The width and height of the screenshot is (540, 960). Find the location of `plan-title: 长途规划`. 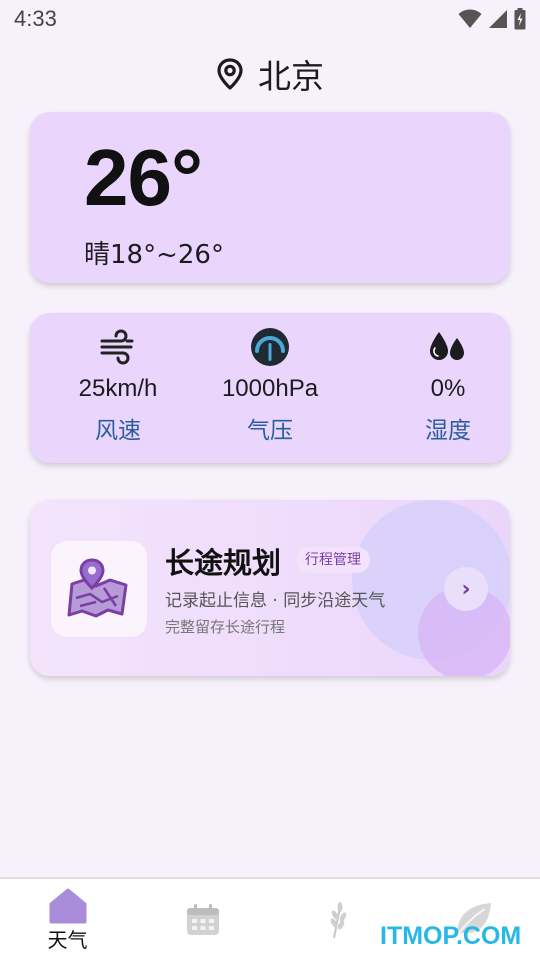

plan-title: 长途规划 is located at coordinates (223, 563).